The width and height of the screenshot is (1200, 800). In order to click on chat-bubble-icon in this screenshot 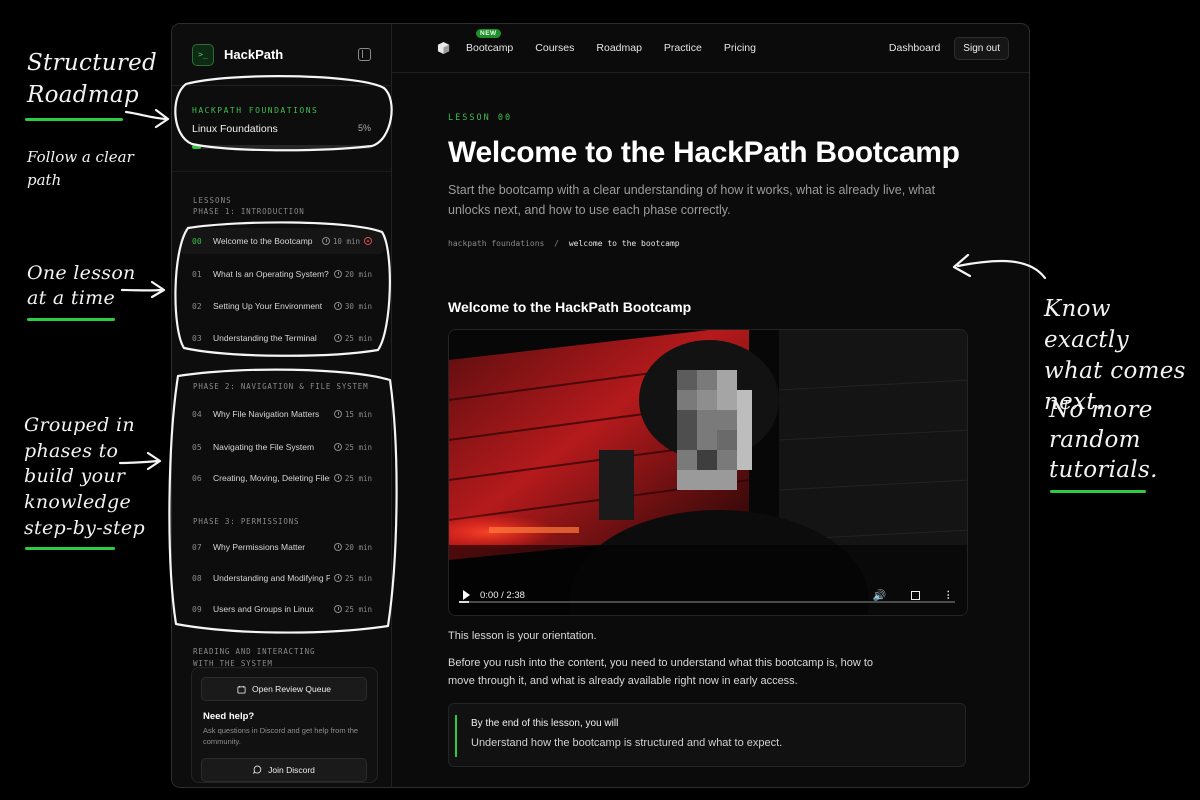, I will do `click(257, 770)`.